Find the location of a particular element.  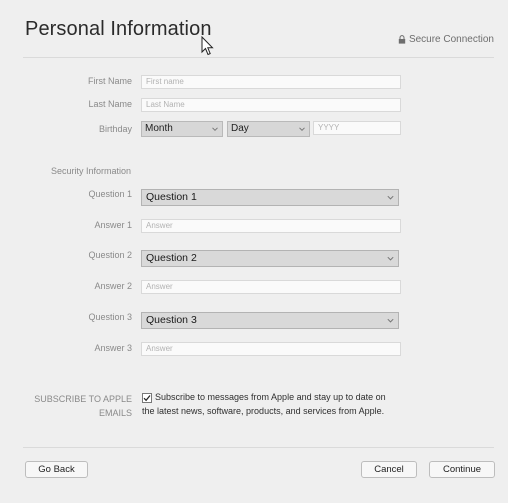

mouse-cursor-icon is located at coordinates (207, 46).